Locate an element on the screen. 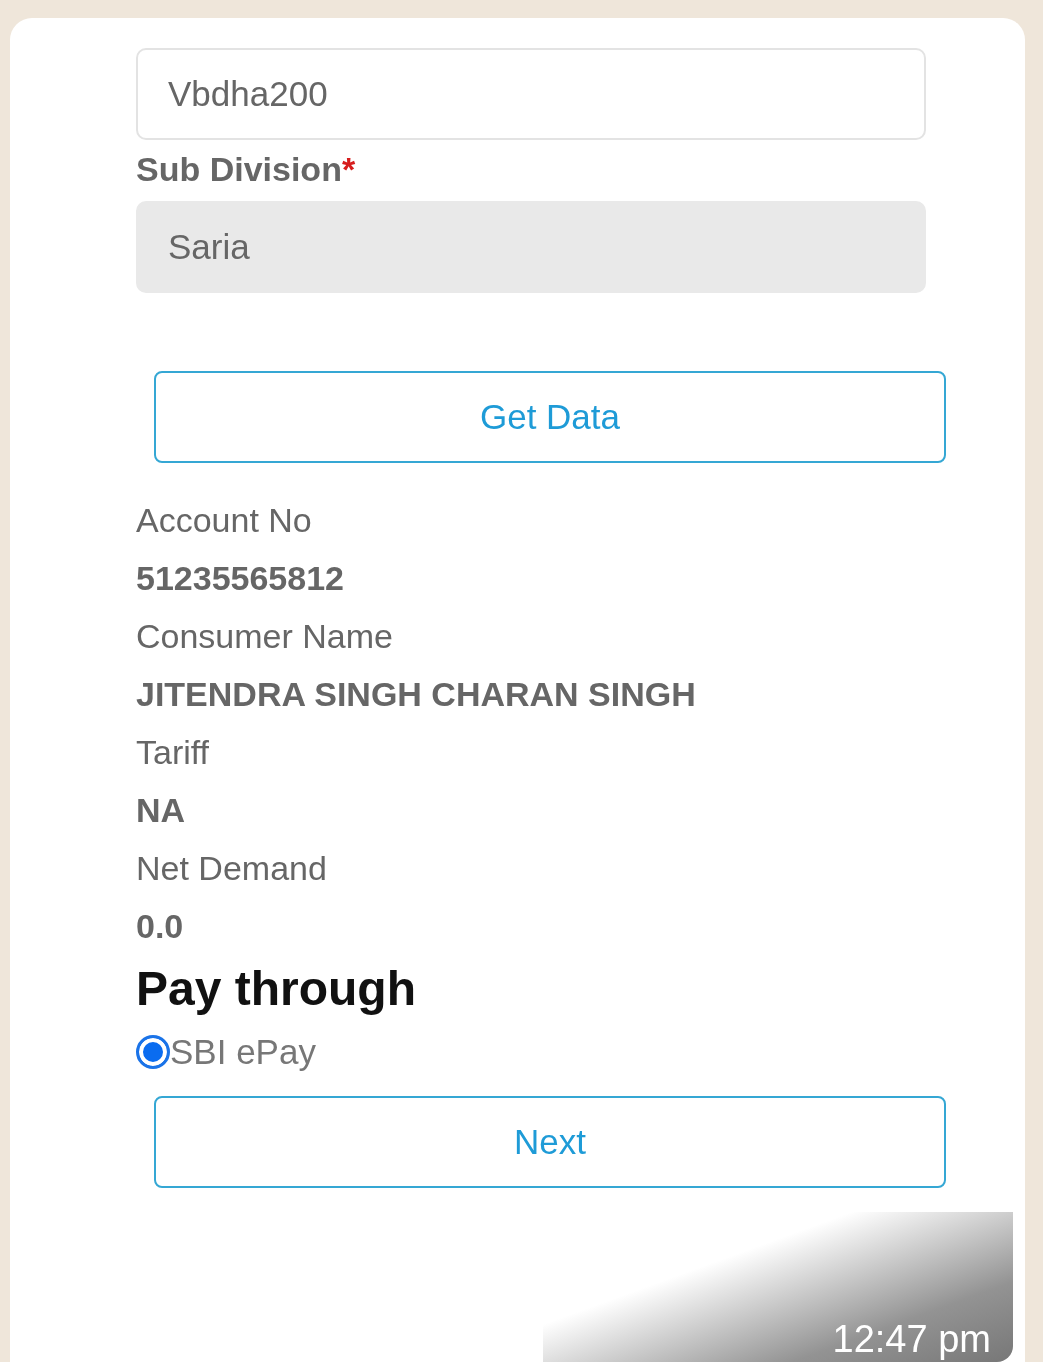 The height and width of the screenshot is (1362, 1043). detail-label: Consumer Name is located at coordinates (264, 636).